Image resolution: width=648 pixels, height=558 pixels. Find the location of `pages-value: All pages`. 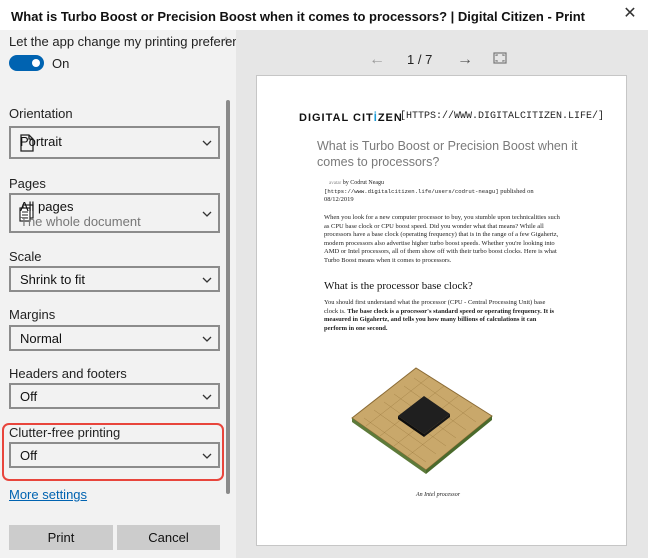

pages-value: All pages is located at coordinates (47, 206).